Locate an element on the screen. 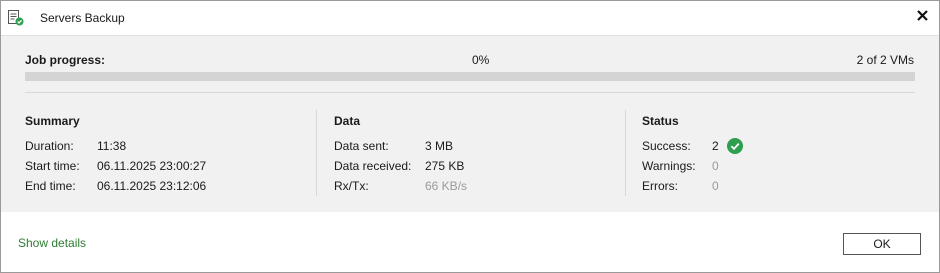  status-row-warnings: Warnings: 0 is located at coordinates (692, 166).